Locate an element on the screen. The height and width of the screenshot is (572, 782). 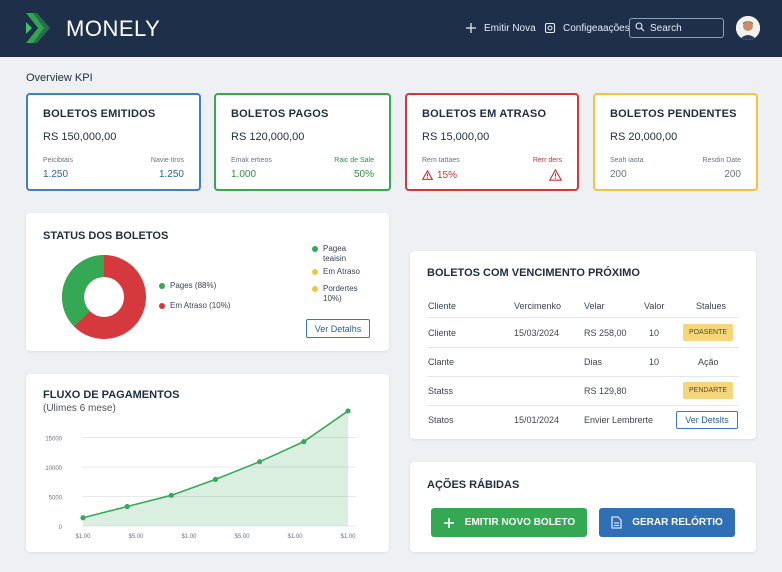
cell-client: Statss is located at coordinates (441, 391).